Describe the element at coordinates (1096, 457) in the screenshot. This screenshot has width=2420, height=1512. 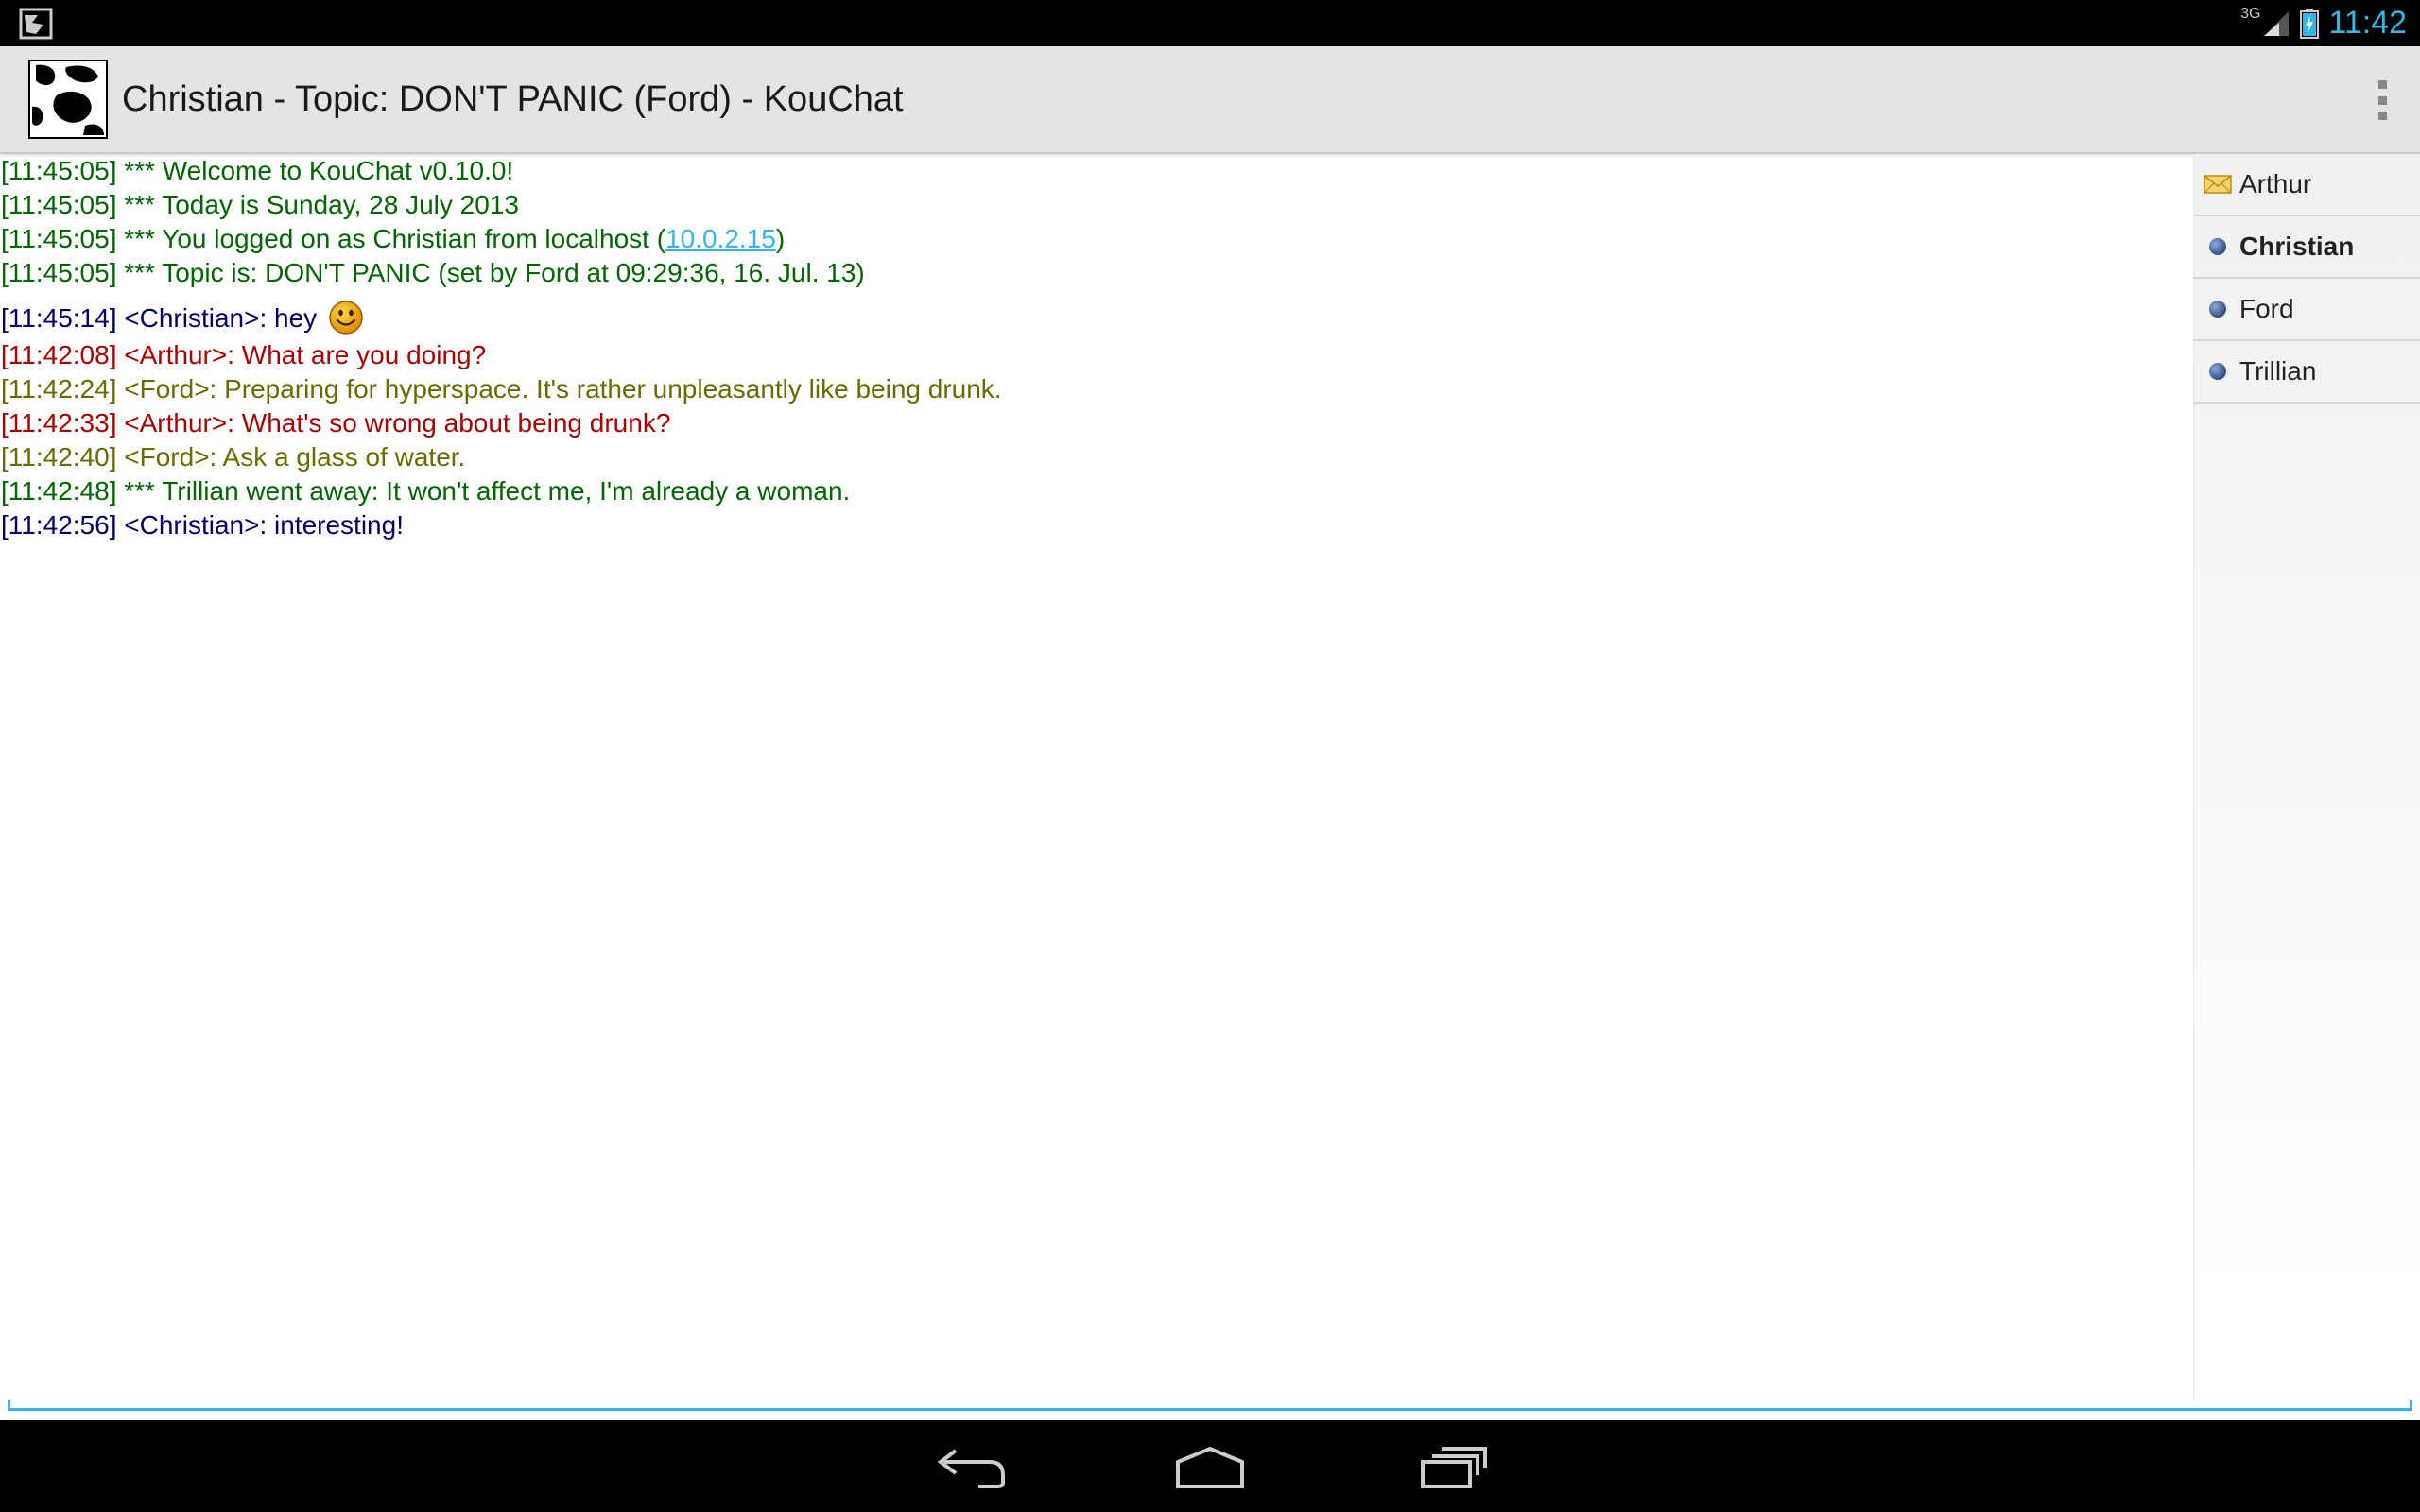
I see `chat-message: [11:42:40] <Ford>: Ask a glass of water.` at that location.